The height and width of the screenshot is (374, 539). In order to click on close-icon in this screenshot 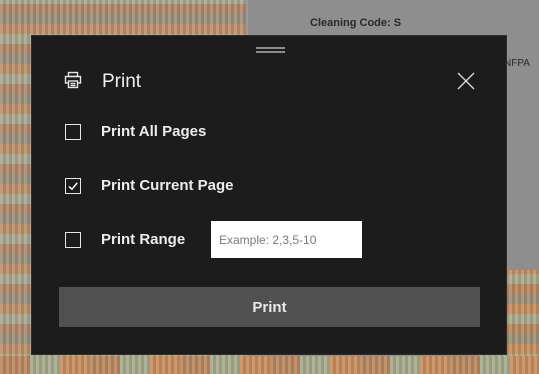, I will do `click(466, 81)`.